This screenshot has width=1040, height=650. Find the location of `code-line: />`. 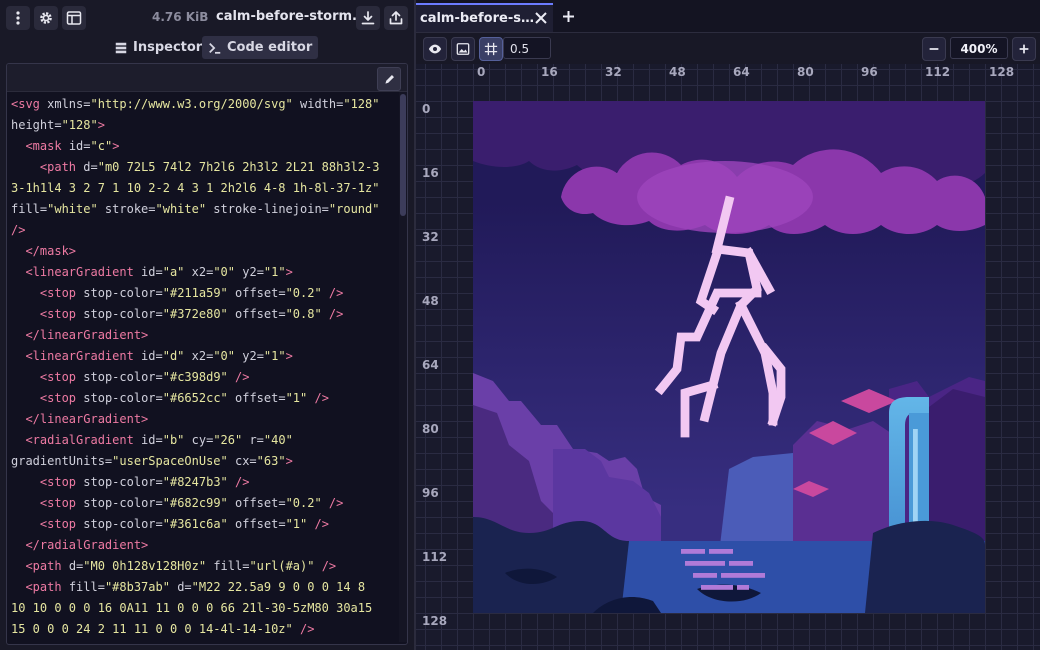

code-line: /> is located at coordinates (18, 230).